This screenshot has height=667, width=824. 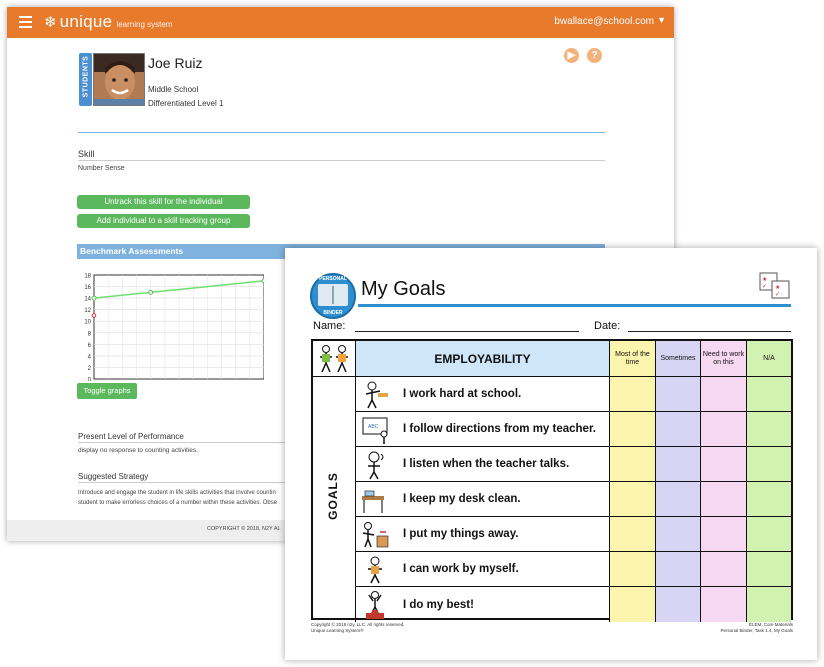 What do you see at coordinates (594, 55) in the screenshot?
I see `help-icon: ?` at bounding box center [594, 55].